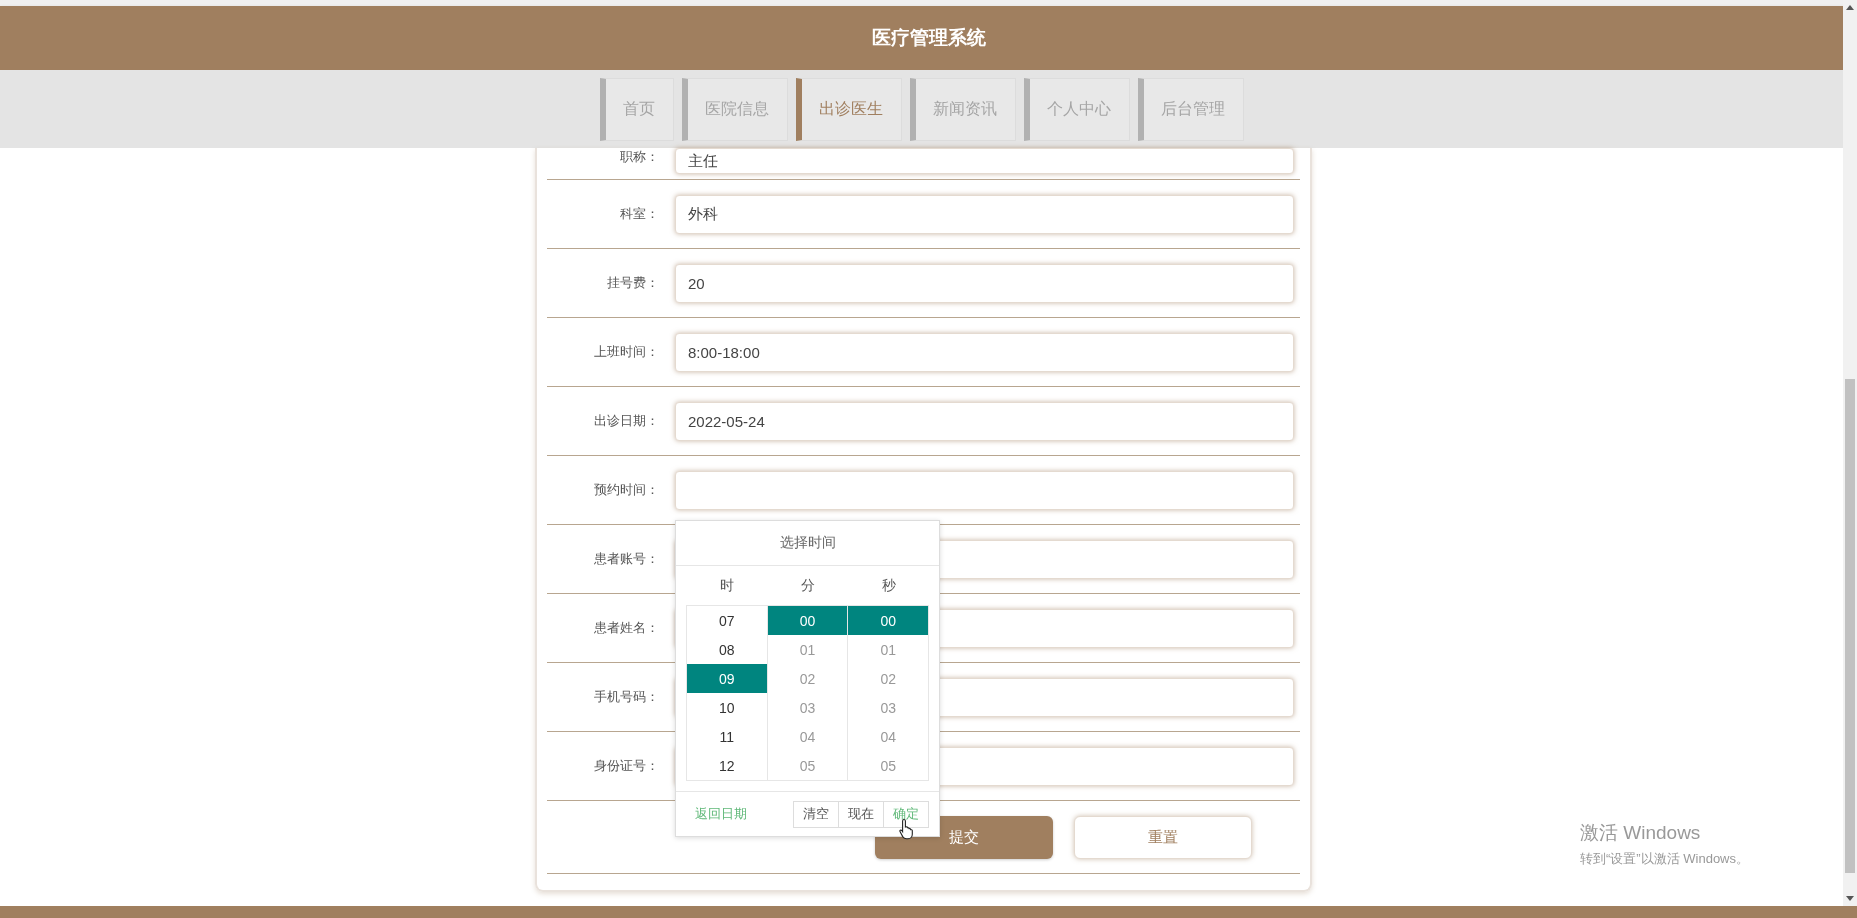 This screenshot has width=1857, height=918. Describe the element at coordinates (626, 559) in the screenshot. I see `field-label: 患者账号：` at that location.